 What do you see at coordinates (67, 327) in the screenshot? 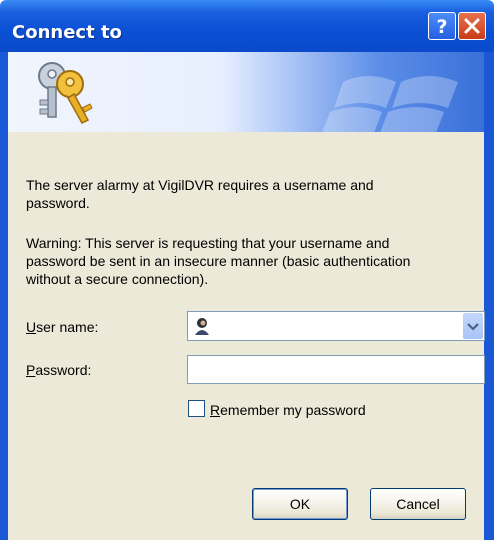
I see `username-label-text: ser name:` at bounding box center [67, 327].